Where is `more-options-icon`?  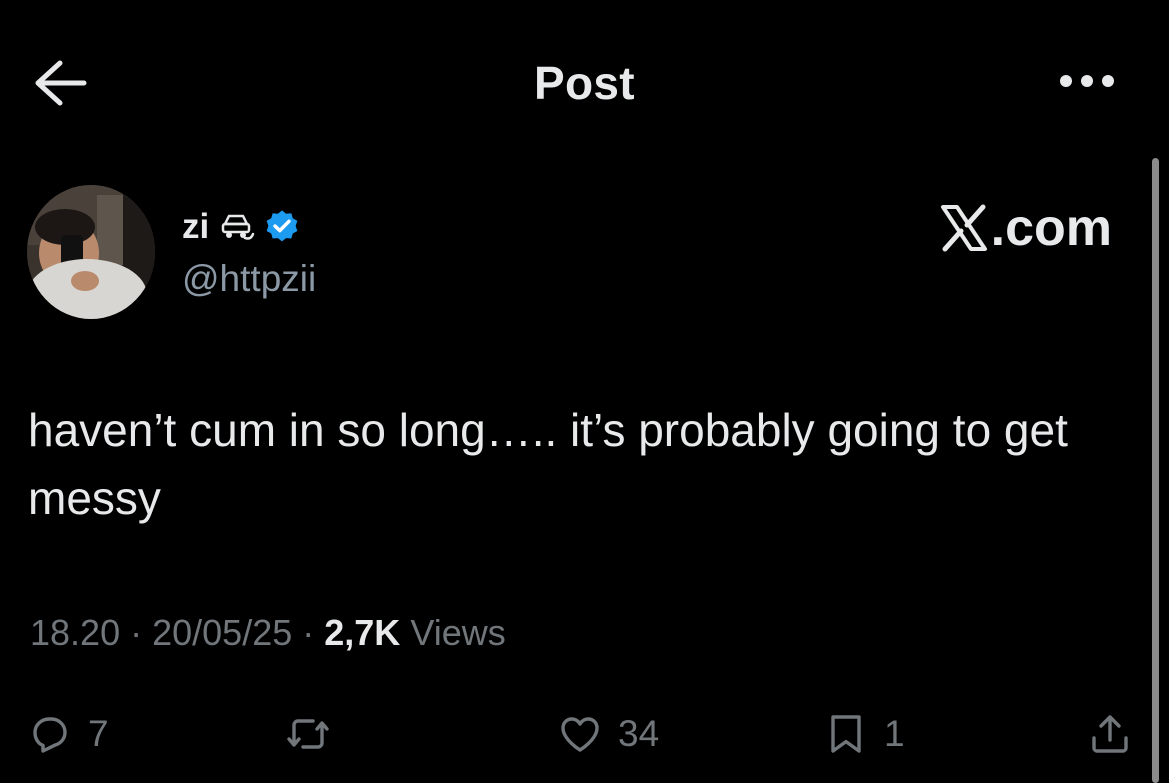 more-options-icon is located at coordinates (1087, 81).